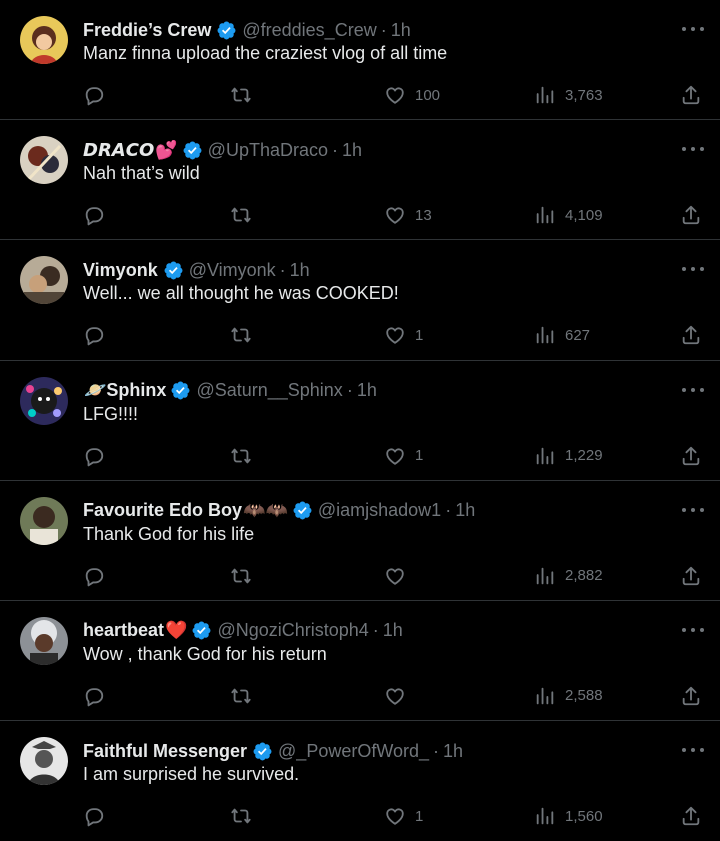 Image resolution: width=720 pixels, height=841 pixels. I want to click on views-button: 1,560, so click(568, 816).